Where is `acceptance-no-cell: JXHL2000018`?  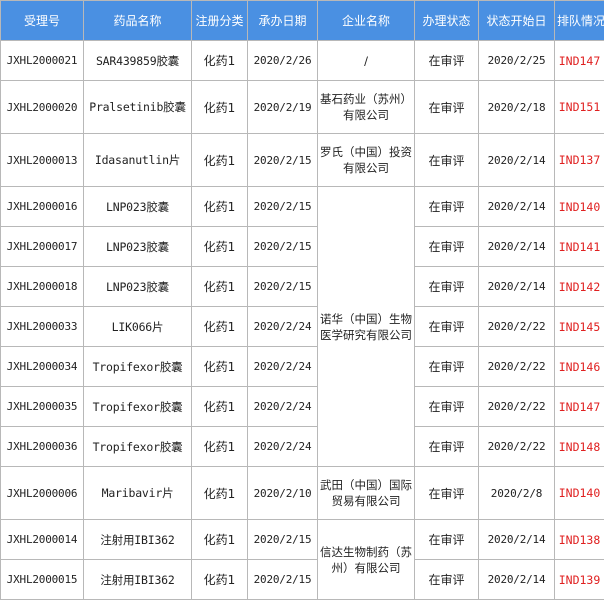 acceptance-no-cell: JXHL2000018 is located at coordinates (42, 286).